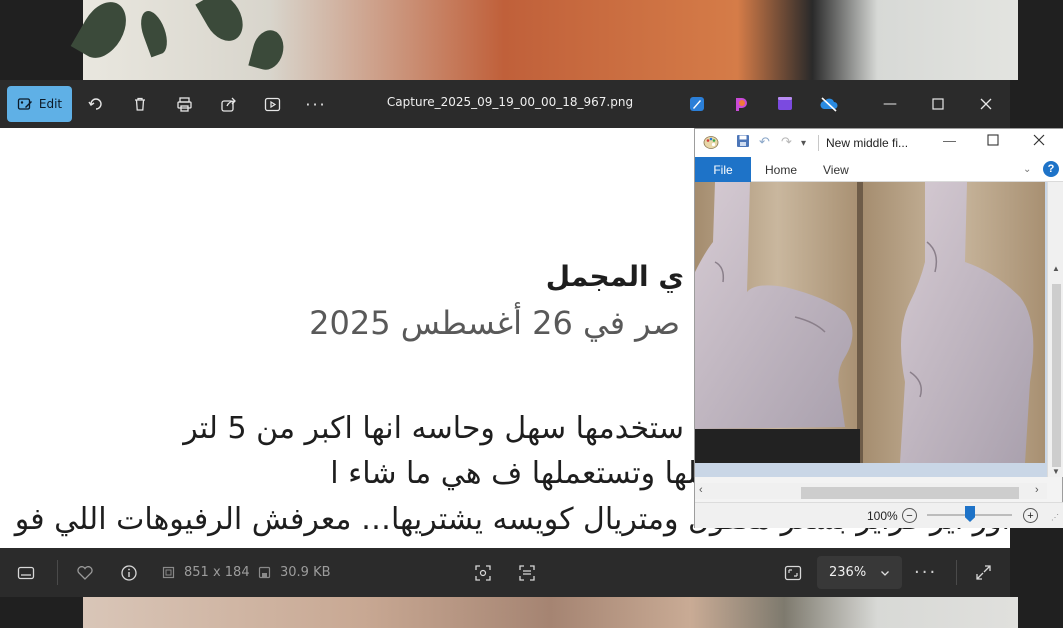  I want to click on zoom-dropdown: 236%, so click(859, 572).